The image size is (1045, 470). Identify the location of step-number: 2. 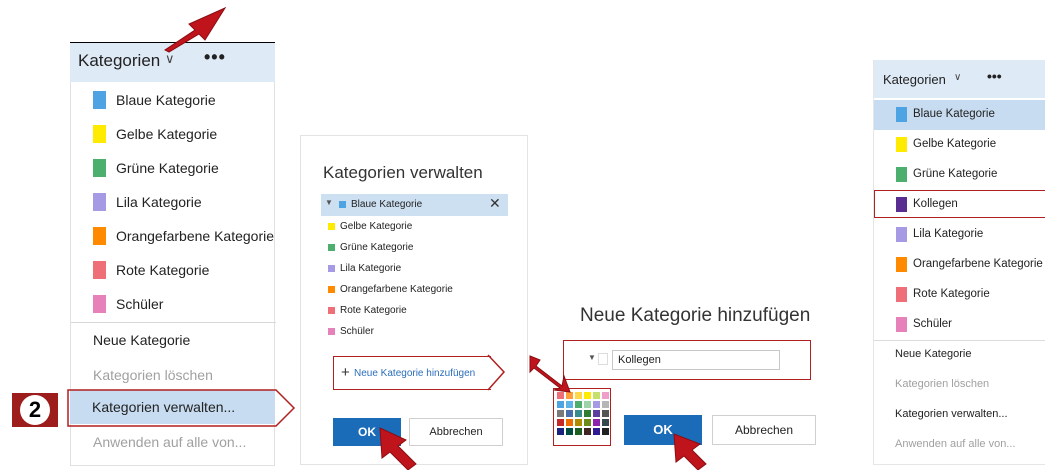
(35, 410).